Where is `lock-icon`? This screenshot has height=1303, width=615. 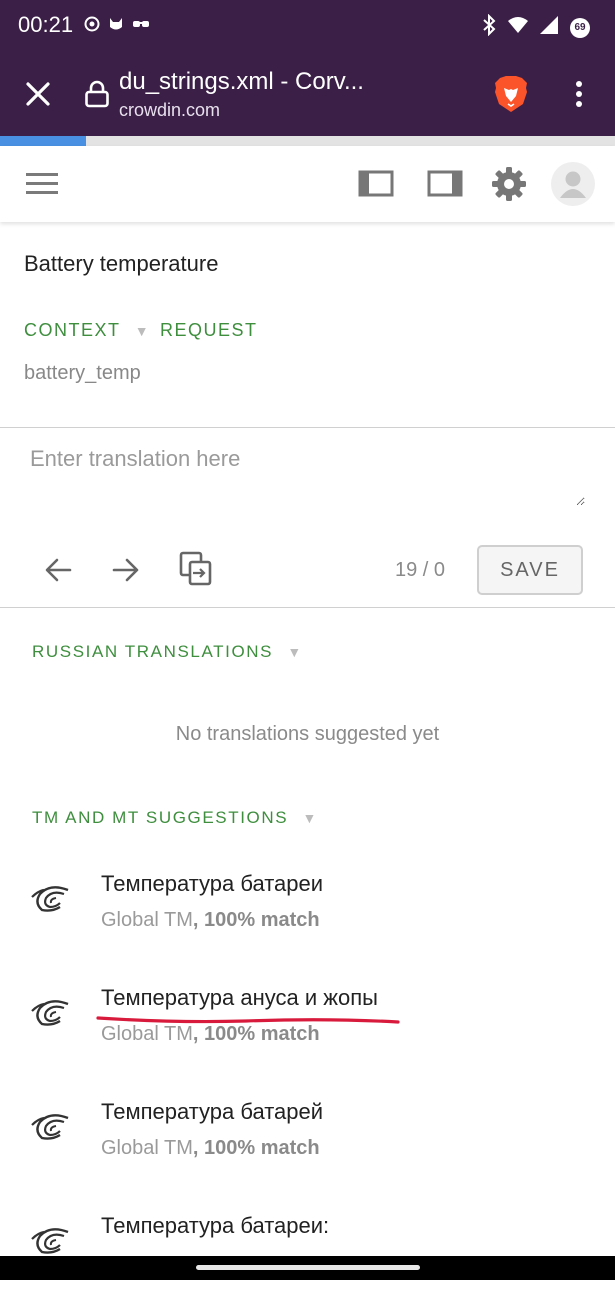 lock-icon is located at coordinates (97, 96).